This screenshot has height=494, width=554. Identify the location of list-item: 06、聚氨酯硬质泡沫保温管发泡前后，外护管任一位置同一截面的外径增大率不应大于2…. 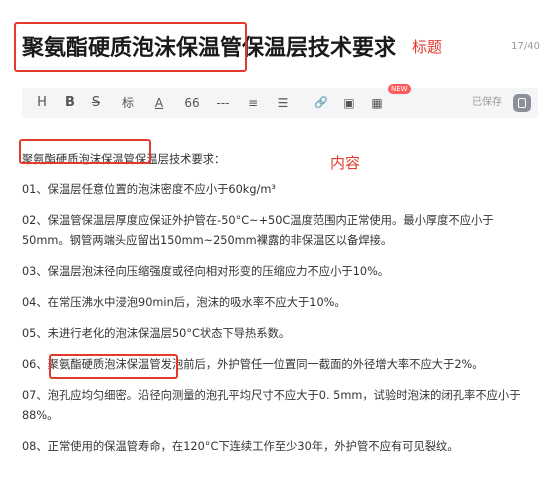
(253, 364).